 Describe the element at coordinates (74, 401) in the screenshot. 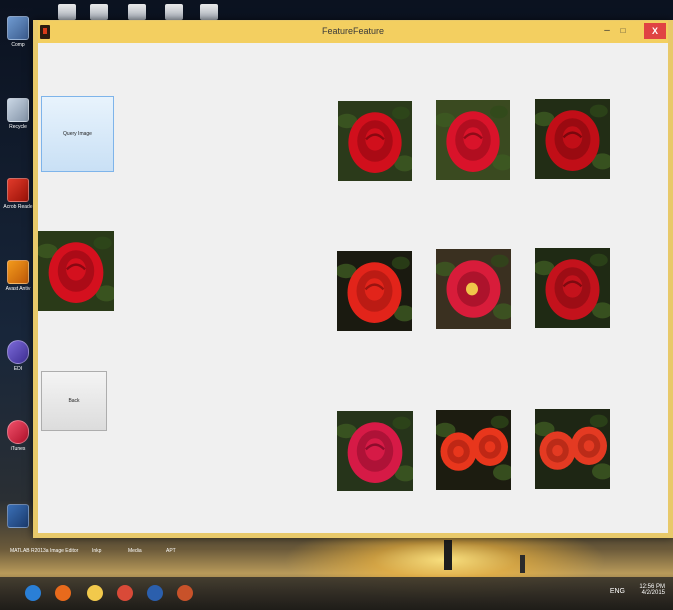

I see `back-button: Back` at that location.